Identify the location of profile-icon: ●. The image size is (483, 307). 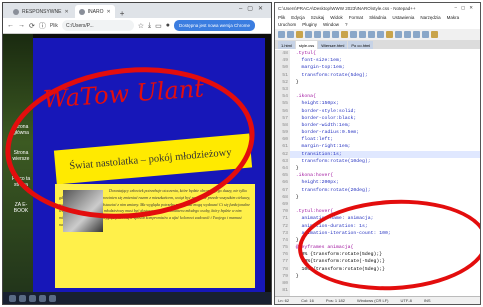
(168, 25).